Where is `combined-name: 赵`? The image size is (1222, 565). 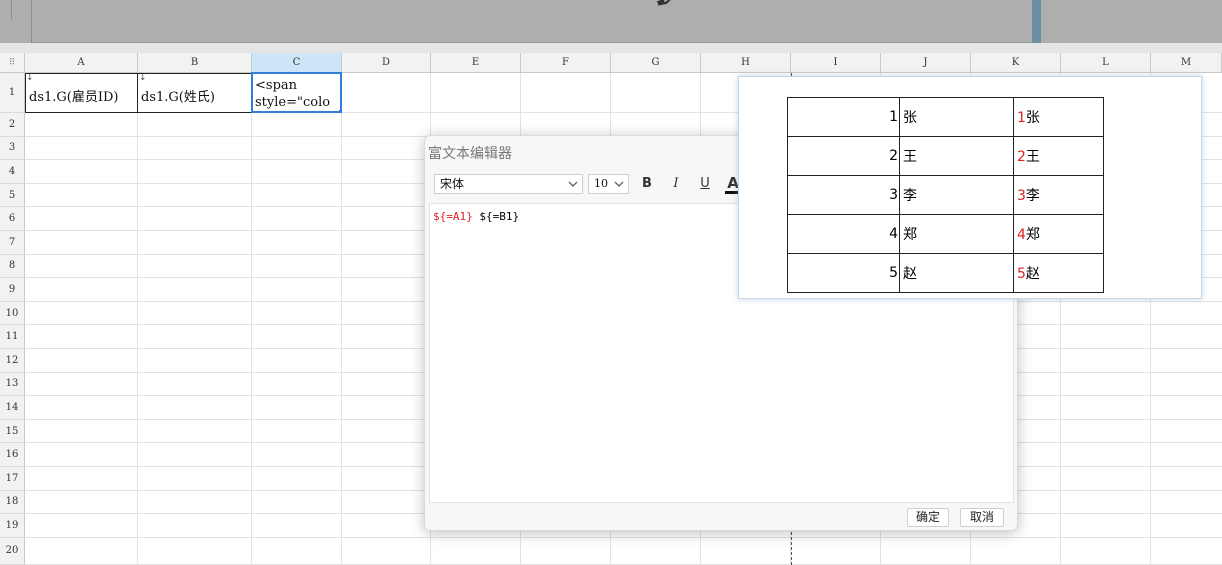 combined-name: 赵 is located at coordinates (1032, 274).